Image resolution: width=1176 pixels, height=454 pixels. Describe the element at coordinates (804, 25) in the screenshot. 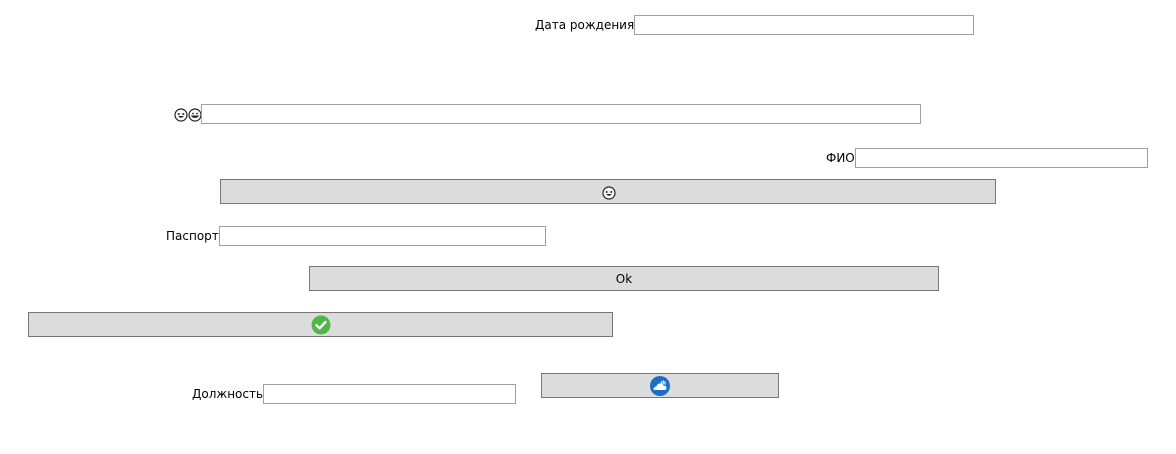

I see `birth-date-input` at that location.